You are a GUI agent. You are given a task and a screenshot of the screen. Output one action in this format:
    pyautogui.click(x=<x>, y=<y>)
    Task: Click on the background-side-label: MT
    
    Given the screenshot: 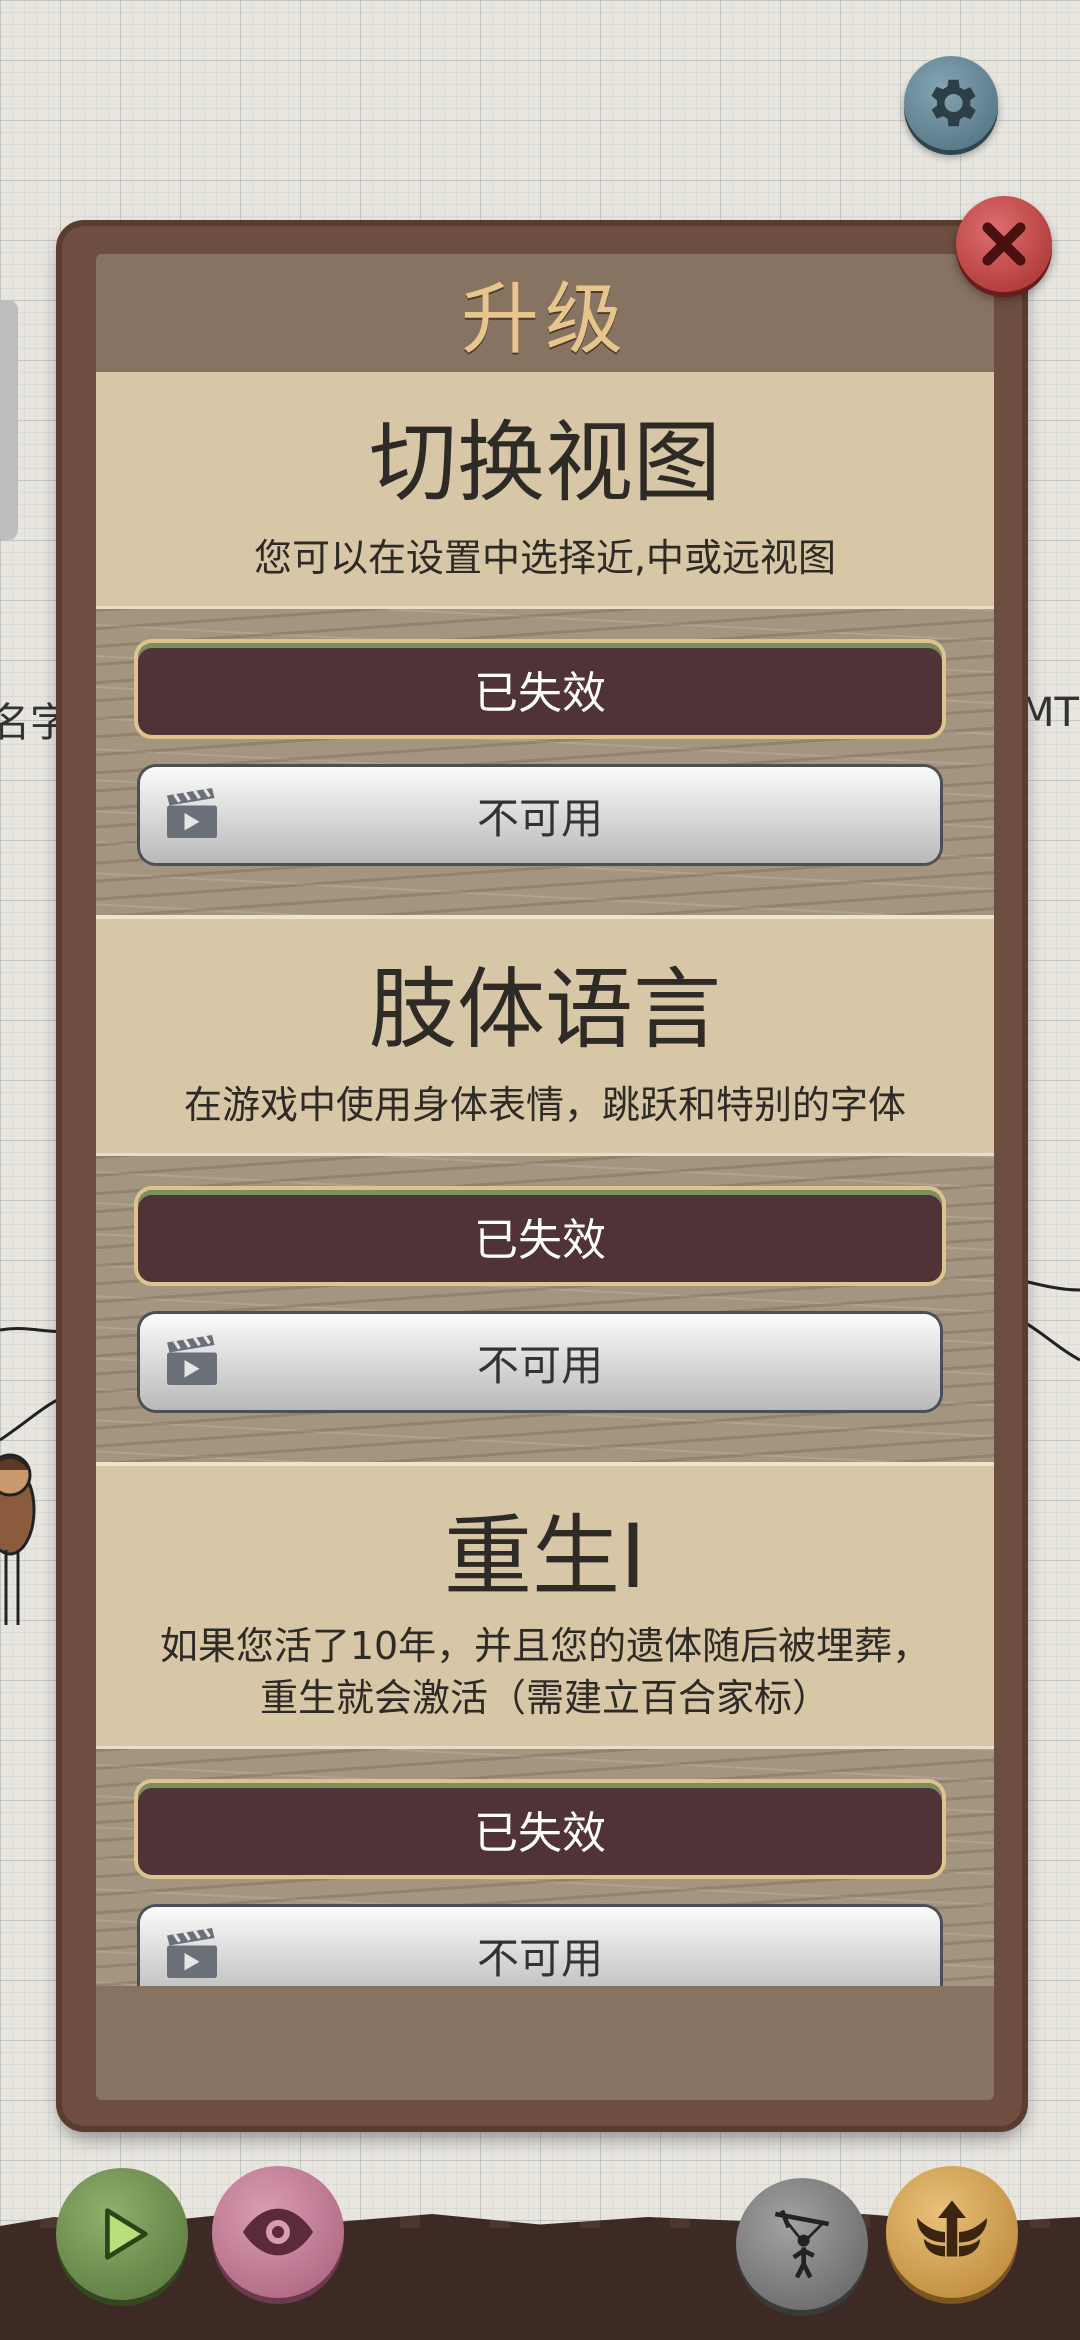 What is the action you would take?
    pyautogui.click(x=1049, y=713)
    